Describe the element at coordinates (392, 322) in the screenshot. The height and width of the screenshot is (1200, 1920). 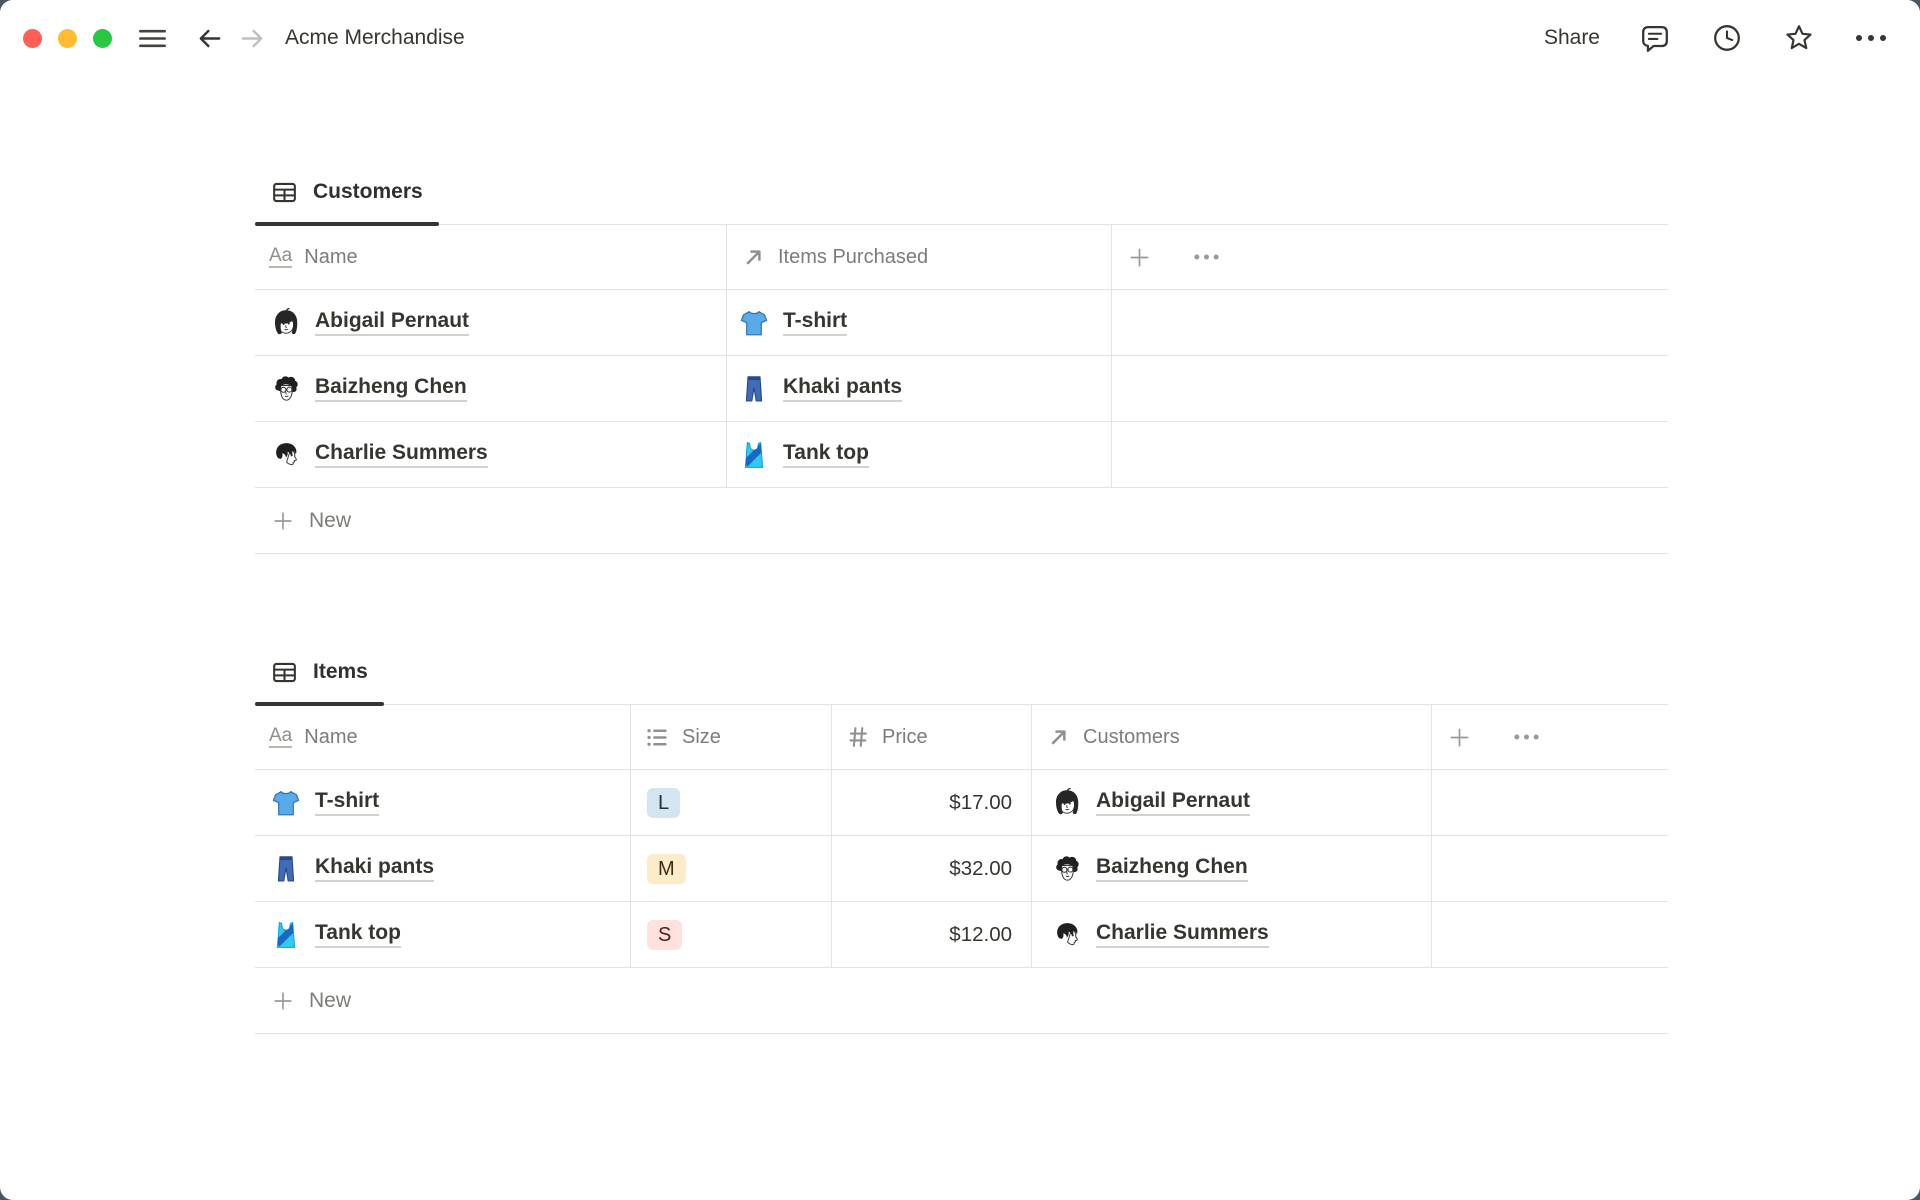
I see `page-link: Abigail Pernaut` at that location.